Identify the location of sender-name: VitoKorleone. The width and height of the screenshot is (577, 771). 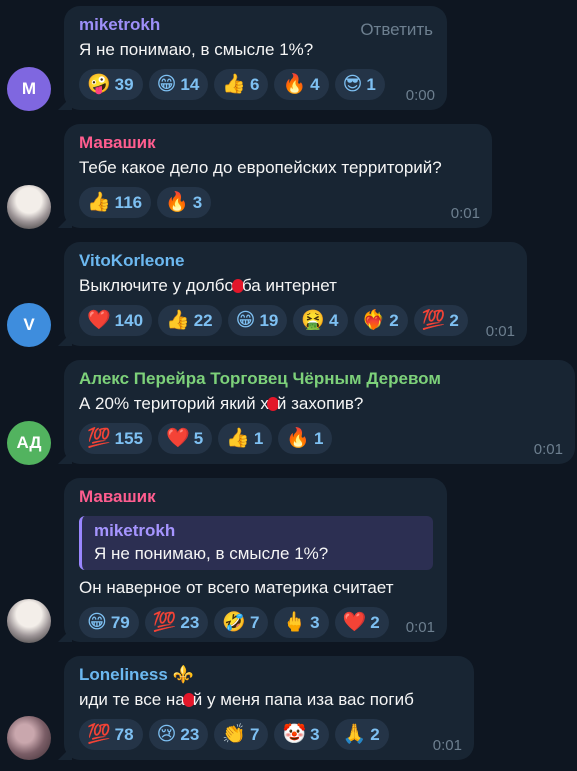
(296, 261).